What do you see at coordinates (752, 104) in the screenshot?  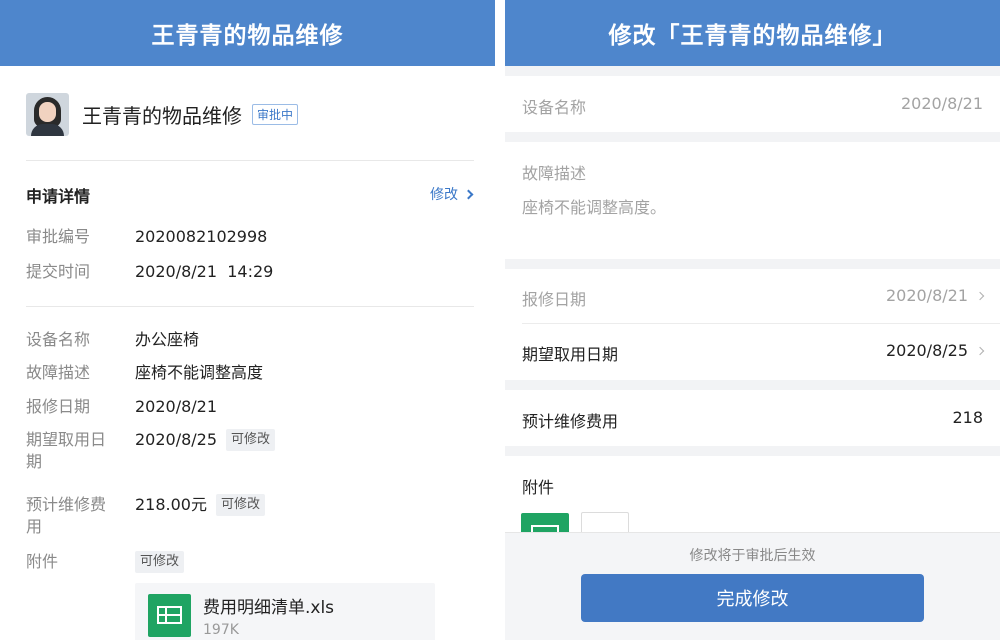 I see `device-field: 设备名称 2020/8/21` at bounding box center [752, 104].